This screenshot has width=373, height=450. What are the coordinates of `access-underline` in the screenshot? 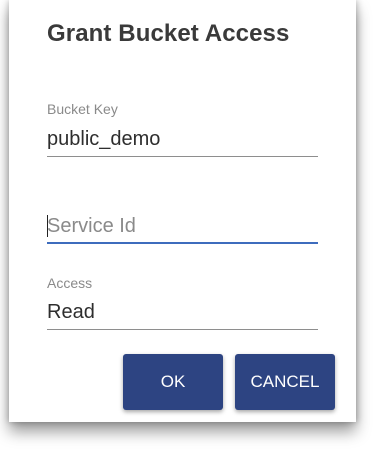 It's located at (182, 329).